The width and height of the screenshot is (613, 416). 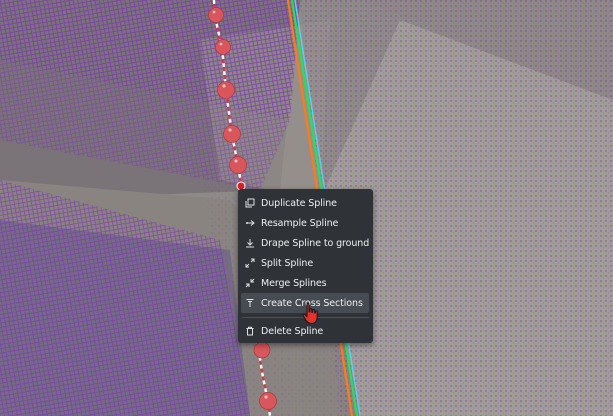 I want to click on resample-icon, so click(x=250, y=223).